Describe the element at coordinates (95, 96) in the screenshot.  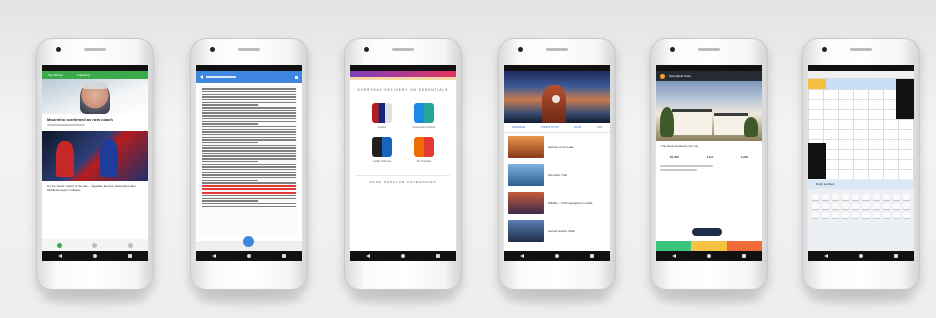
I see `news-hero-image` at that location.